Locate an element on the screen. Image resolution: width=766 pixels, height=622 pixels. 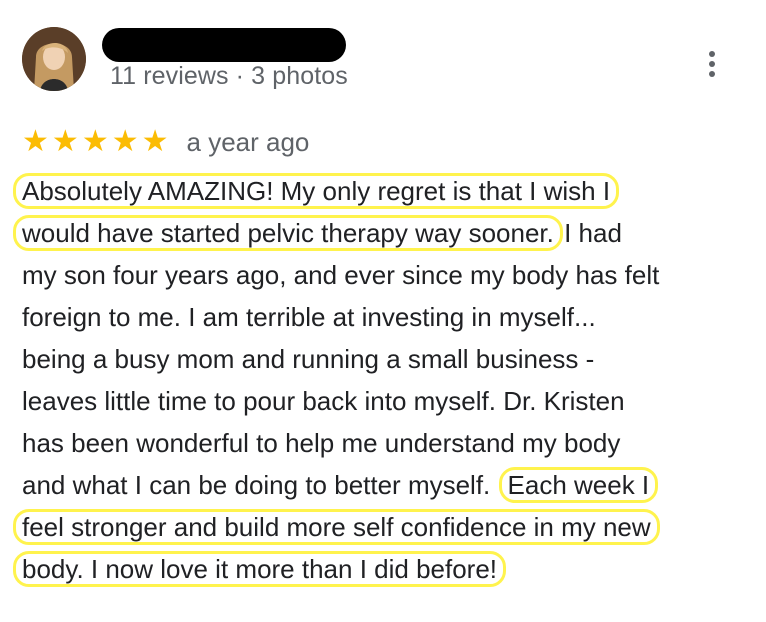
profile-photo-icon is located at coordinates (54, 59).